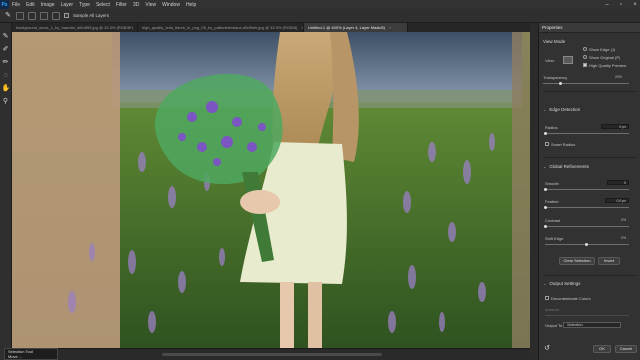 Image resolution: width=640 pixels, height=360 pixels. Describe the element at coordinates (6, 102) in the screenshot. I see `zoom-icon: ⚲` at that location.